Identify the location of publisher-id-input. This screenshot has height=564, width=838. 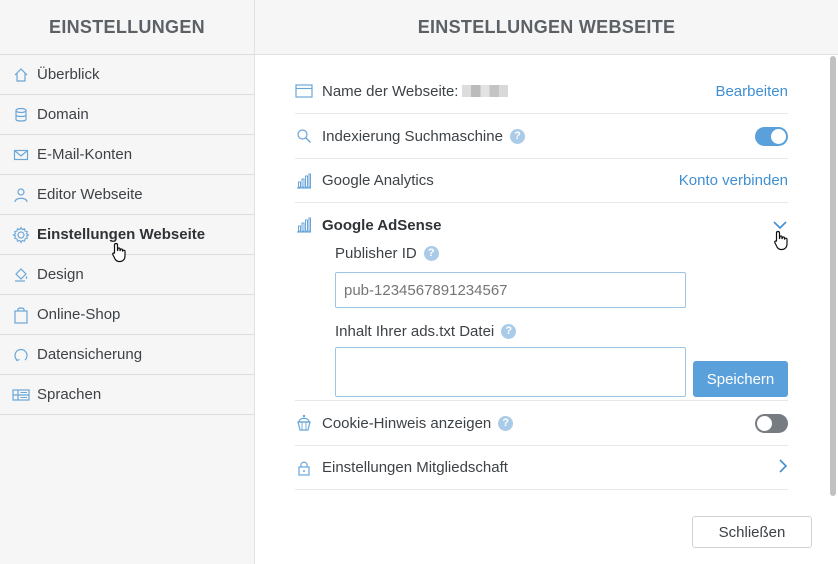
(510, 290).